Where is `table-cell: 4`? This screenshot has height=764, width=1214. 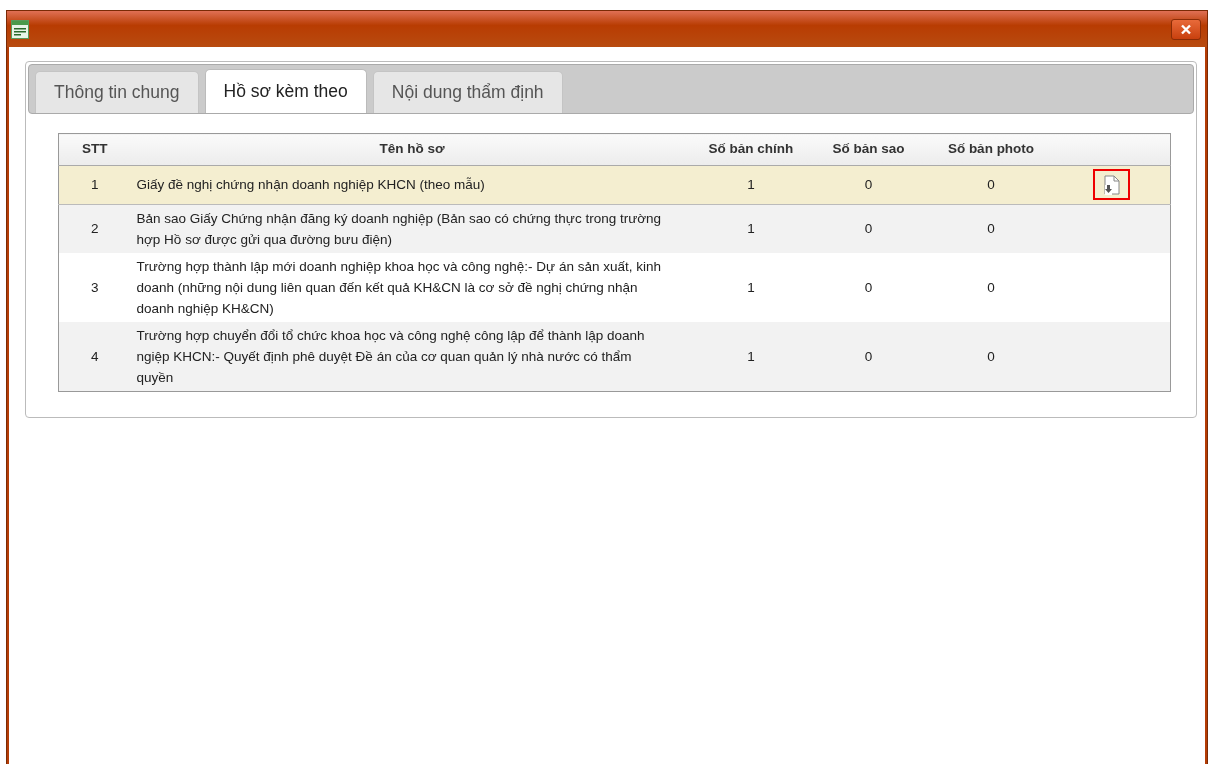 table-cell: 4 is located at coordinates (94, 356).